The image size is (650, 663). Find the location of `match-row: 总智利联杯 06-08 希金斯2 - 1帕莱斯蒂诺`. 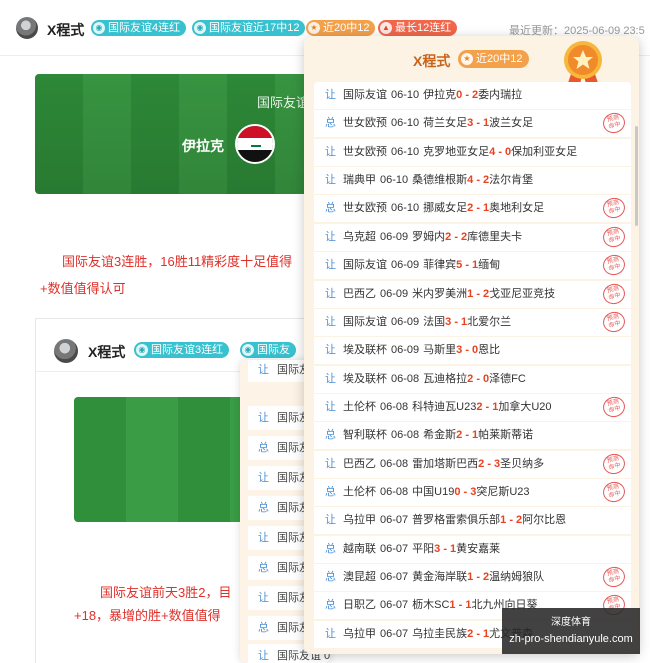

match-row: 总智利联杯 06-08 希金斯2 - 1帕莱斯蒂诺 is located at coordinates (472, 436).